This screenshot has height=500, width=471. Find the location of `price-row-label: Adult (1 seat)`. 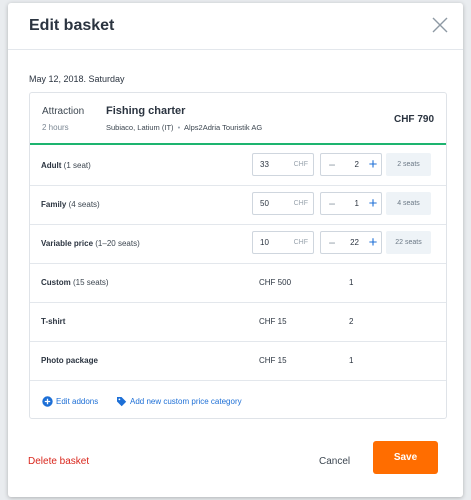

price-row-label: Adult (1 seat) is located at coordinates (66, 165).